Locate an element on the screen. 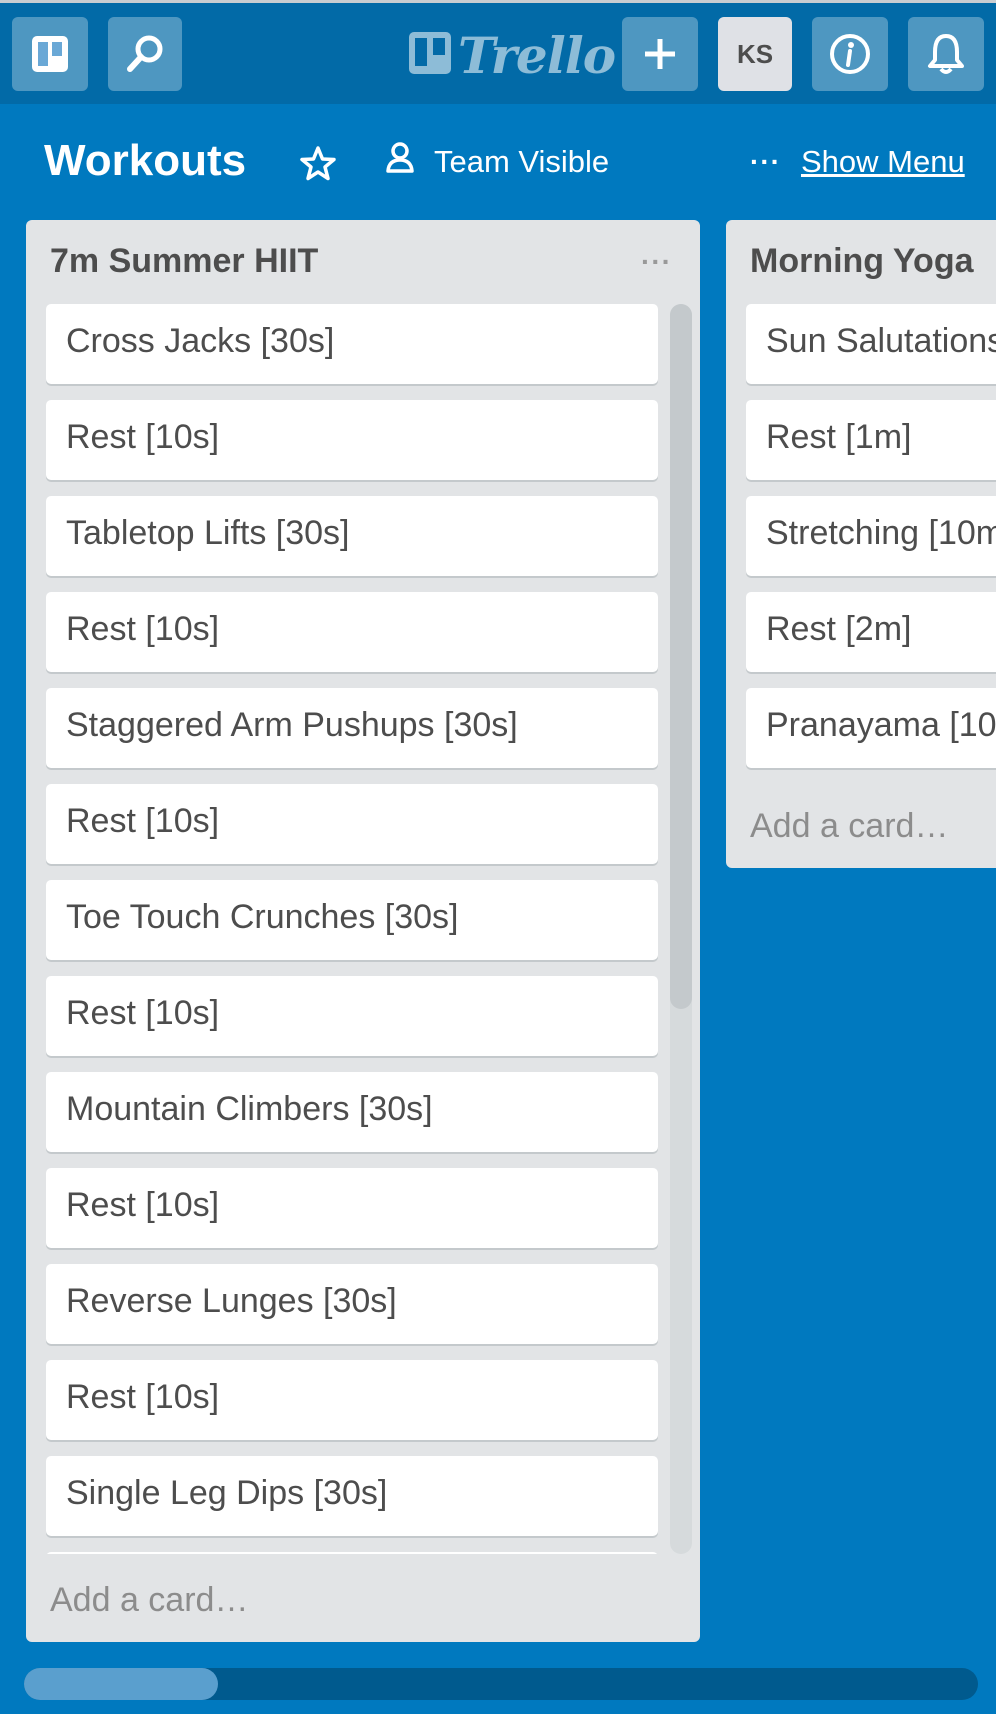 Image resolution: width=996 pixels, height=1714 pixels. card: Cross Jacks [30s] is located at coordinates (352, 344).